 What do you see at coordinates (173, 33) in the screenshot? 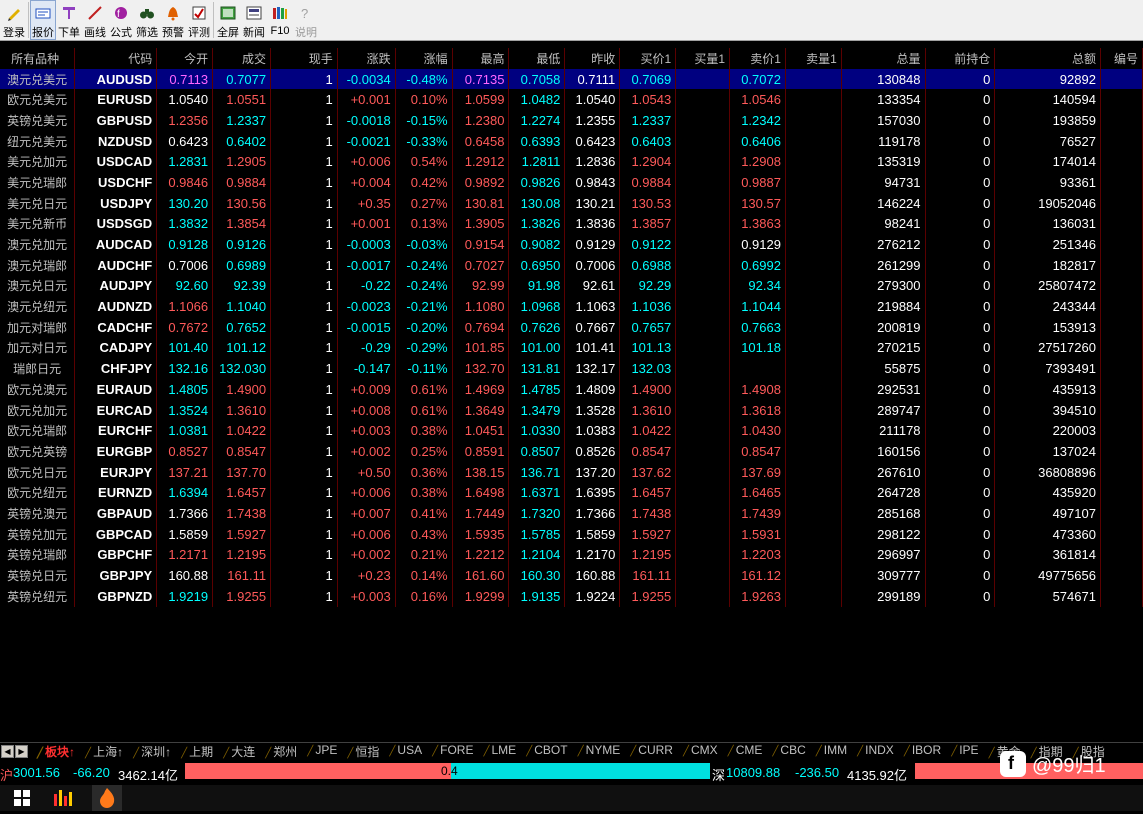
I see `toolbar-button-label: 预警` at bounding box center [173, 33].